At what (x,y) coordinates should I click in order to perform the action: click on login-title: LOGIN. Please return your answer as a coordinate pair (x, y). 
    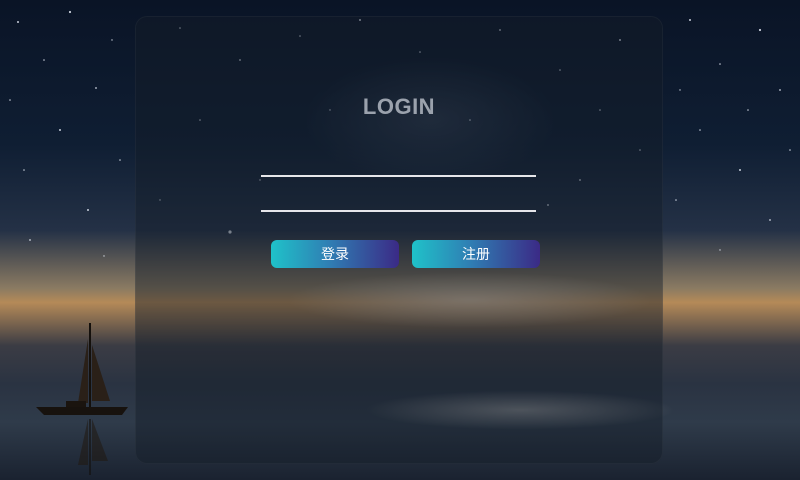
    Looking at the image, I should click on (399, 106).